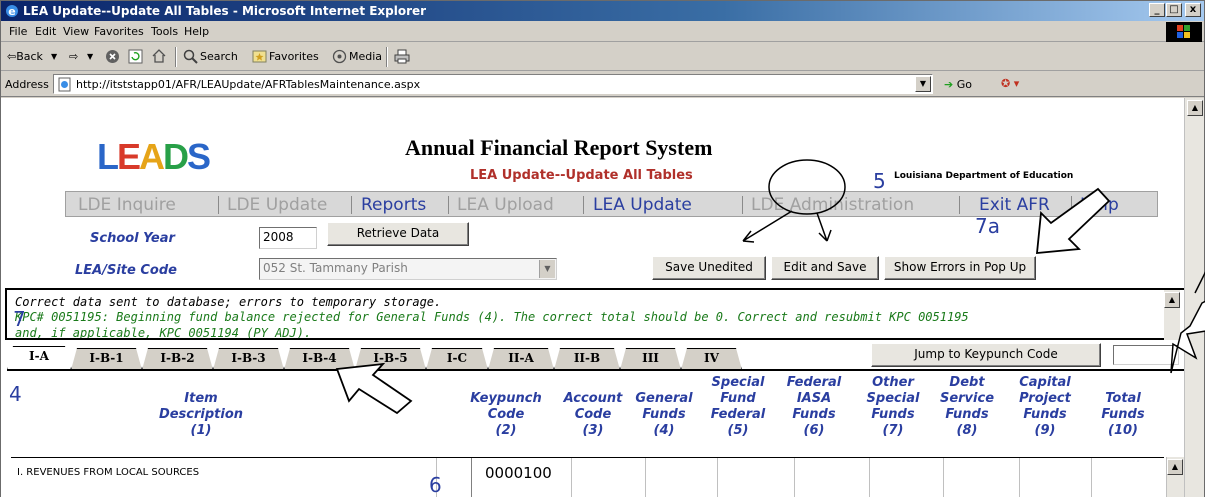 This screenshot has height=497, width=1205. Describe the element at coordinates (1010, 83) in the screenshot. I see `links-icon: ✪ ▾` at that location.